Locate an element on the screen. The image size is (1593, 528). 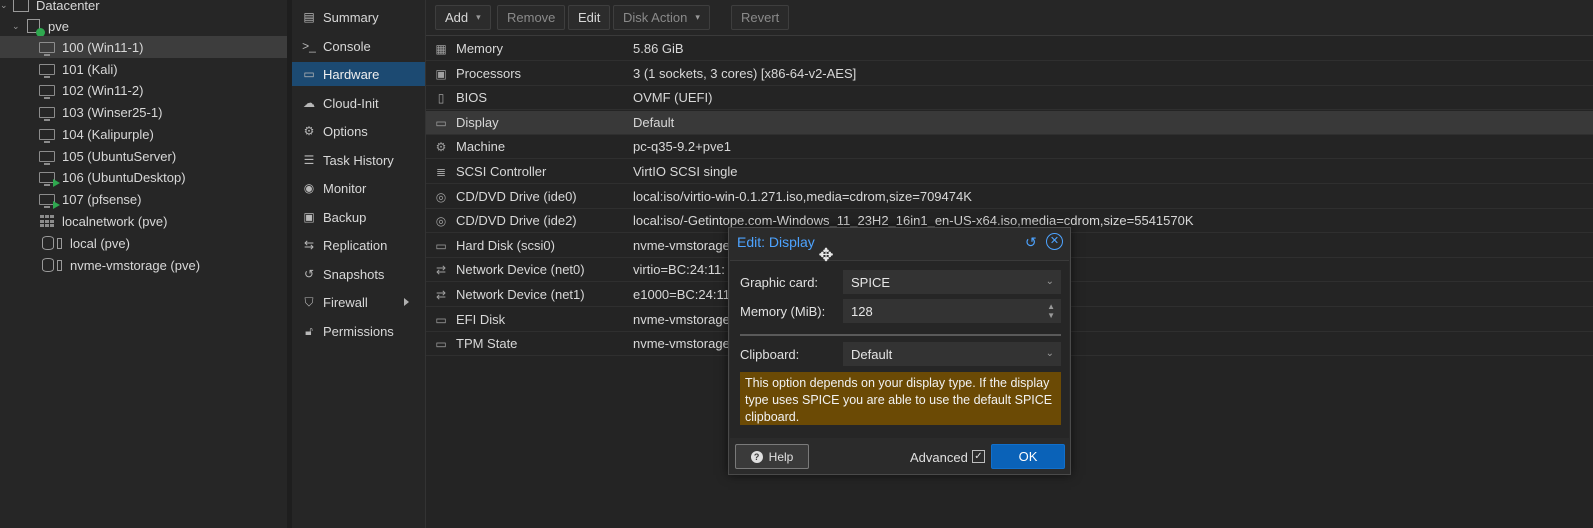
hardware-value: virtio=BC:24:11: is located at coordinates (679, 269).